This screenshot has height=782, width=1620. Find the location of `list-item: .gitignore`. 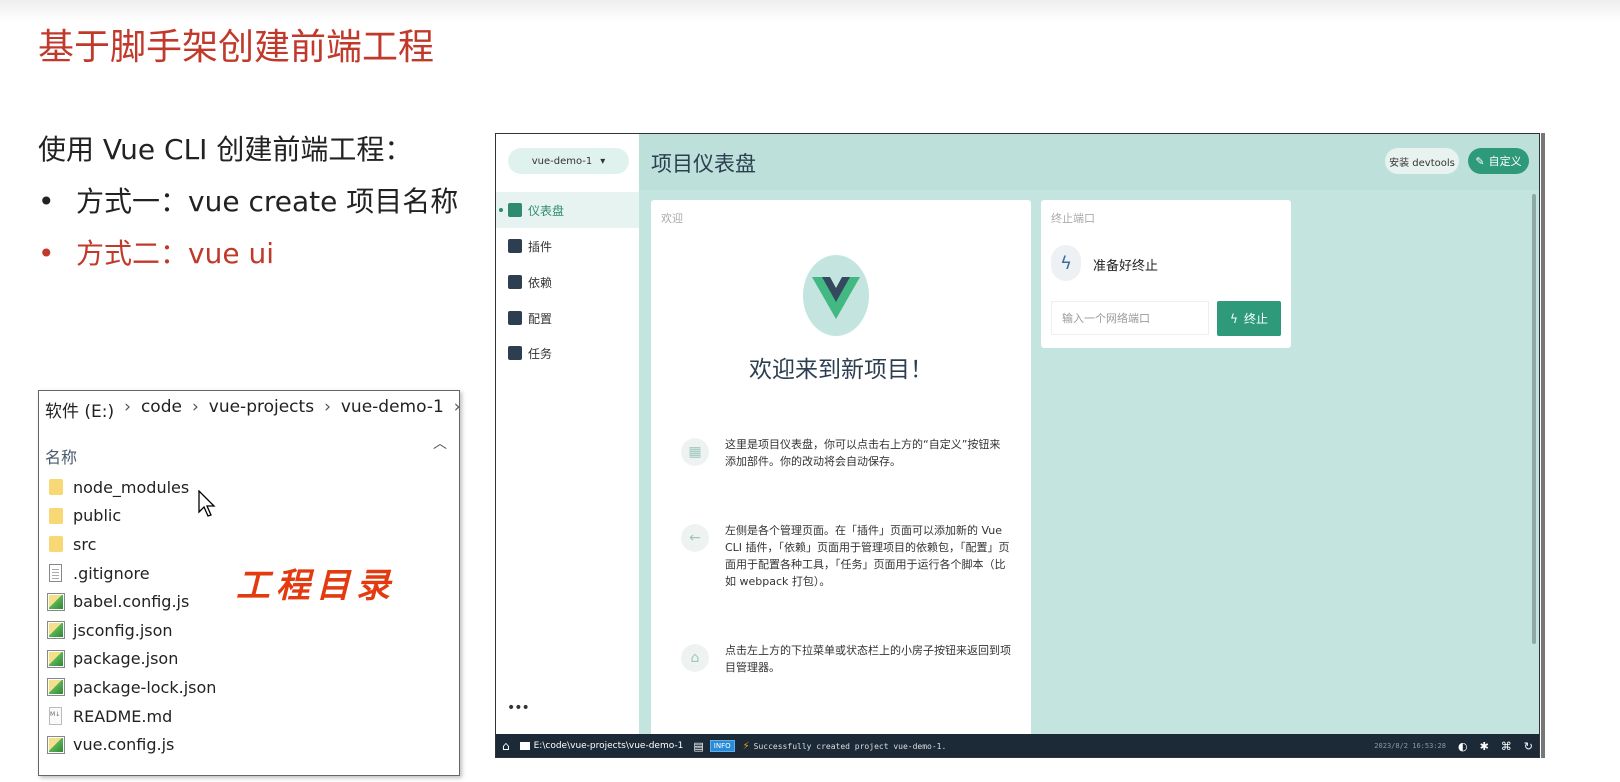

list-item: .gitignore is located at coordinates (131, 573).